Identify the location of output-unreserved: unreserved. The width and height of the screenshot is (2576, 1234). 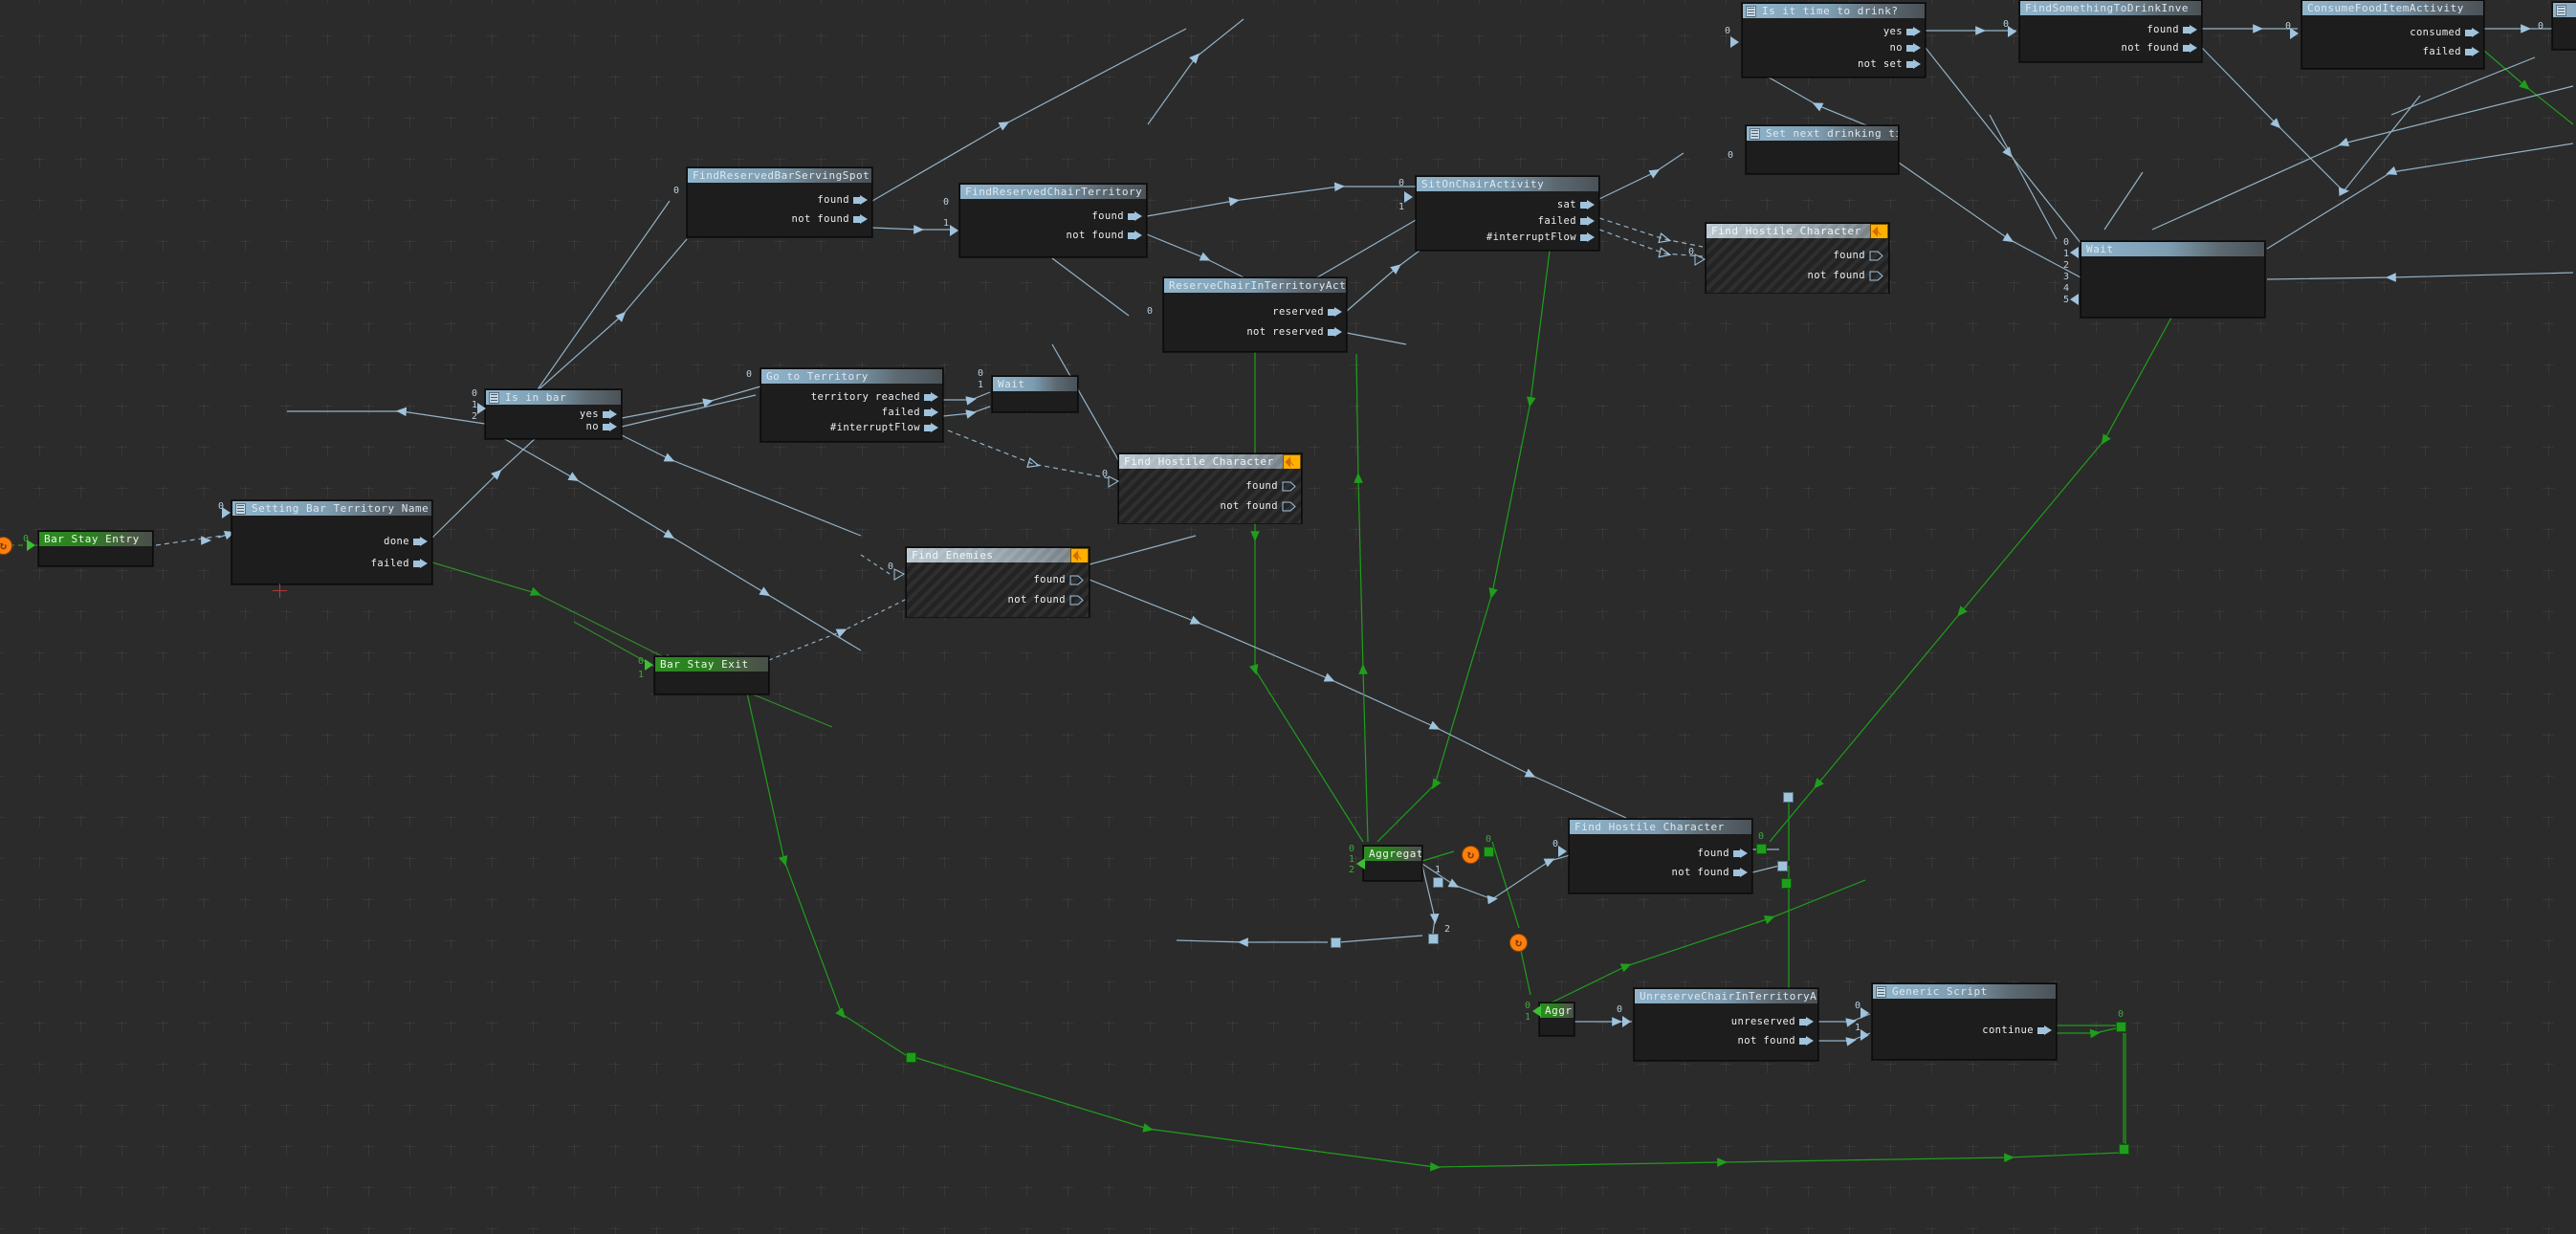
(1772, 1021).